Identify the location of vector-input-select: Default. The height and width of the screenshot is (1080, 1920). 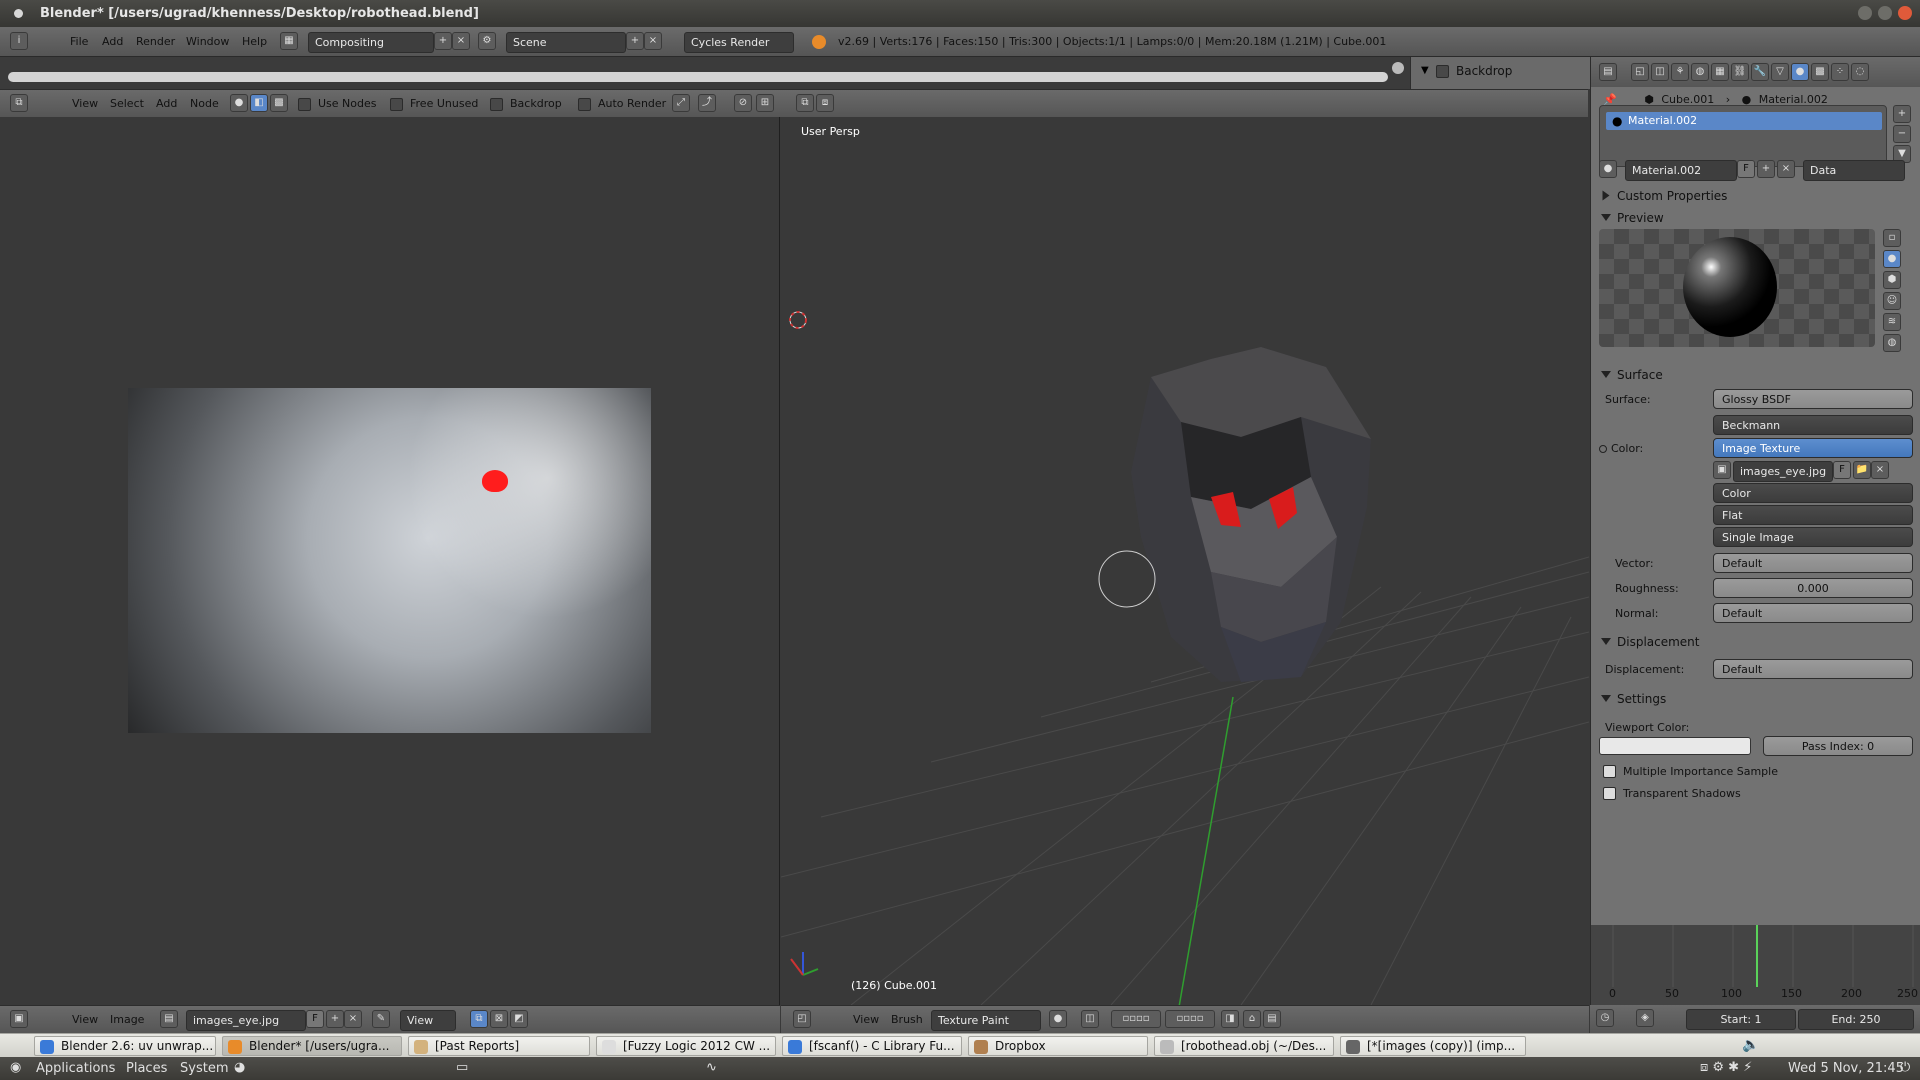
(1813, 563).